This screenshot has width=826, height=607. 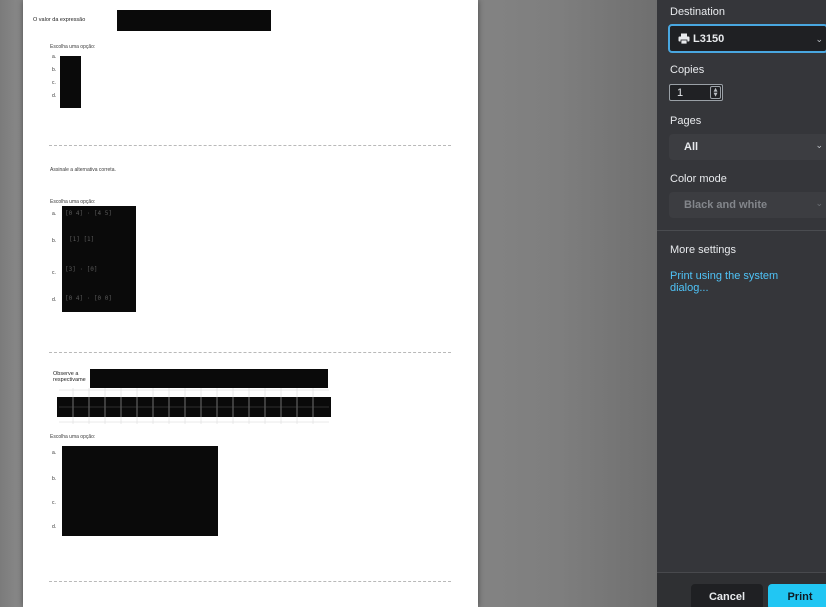 What do you see at coordinates (54, 70) in the screenshot?
I see `question-1-option-b: b.` at bounding box center [54, 70].